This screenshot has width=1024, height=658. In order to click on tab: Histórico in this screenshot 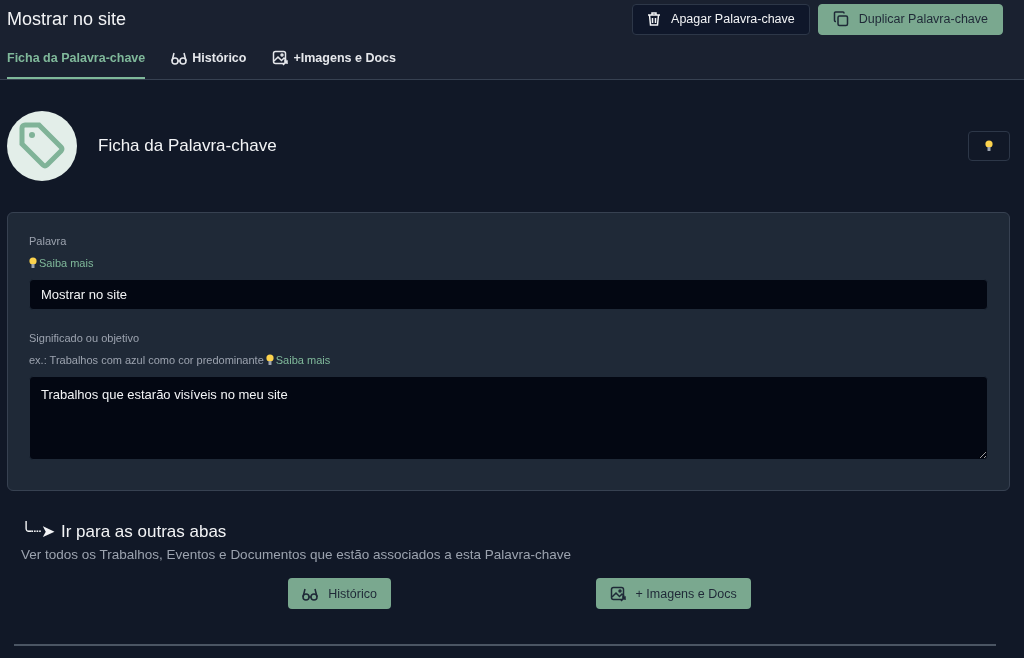, I will do `click(209, 58)`.